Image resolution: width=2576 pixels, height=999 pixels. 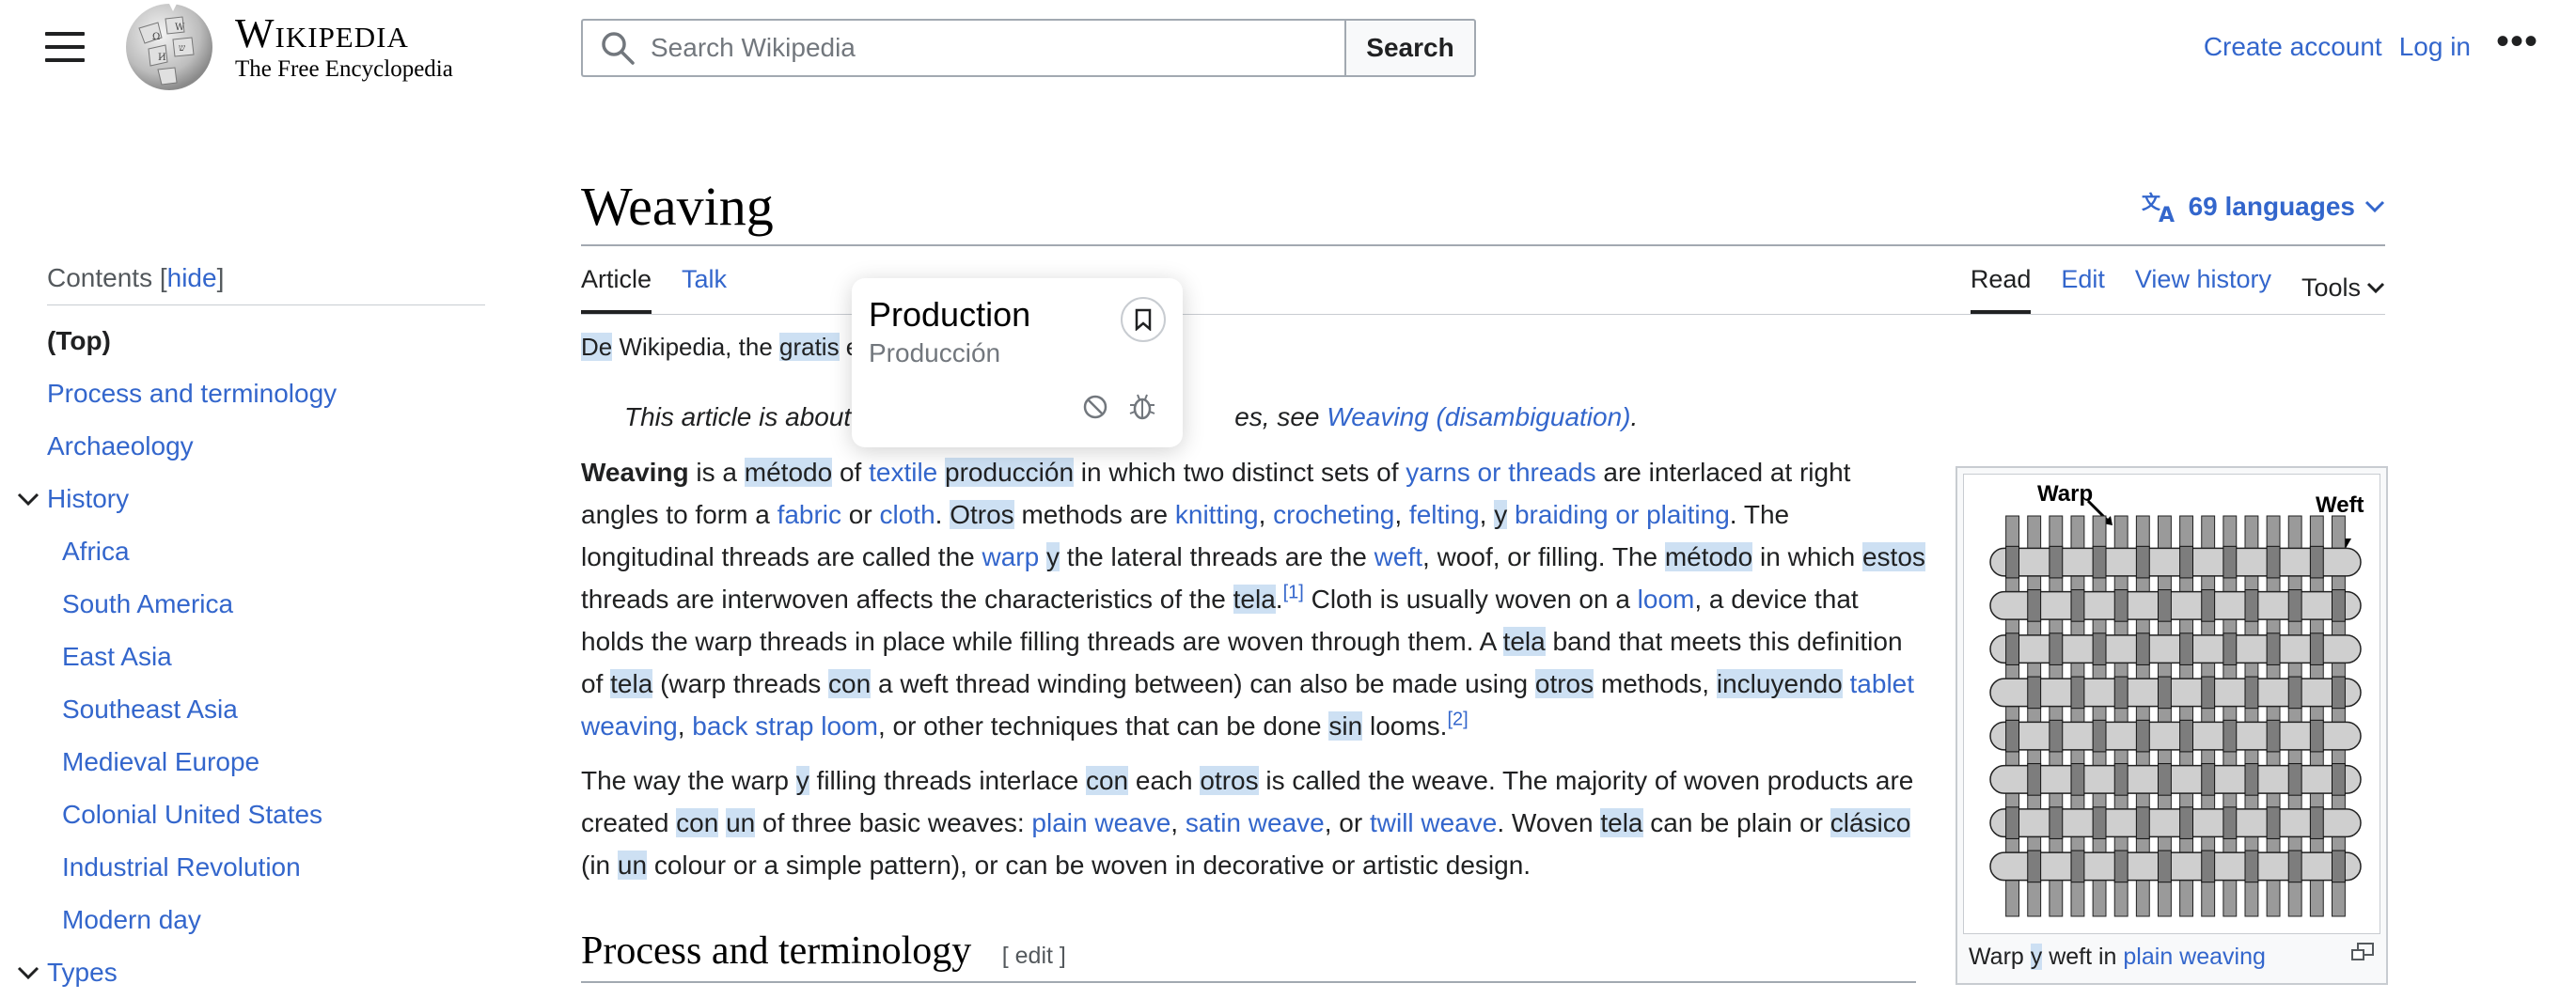 What do you see at coordinates (1549, 822) in the screenshot?
I see `text: . Woven` at bounding box center [1549, 822].